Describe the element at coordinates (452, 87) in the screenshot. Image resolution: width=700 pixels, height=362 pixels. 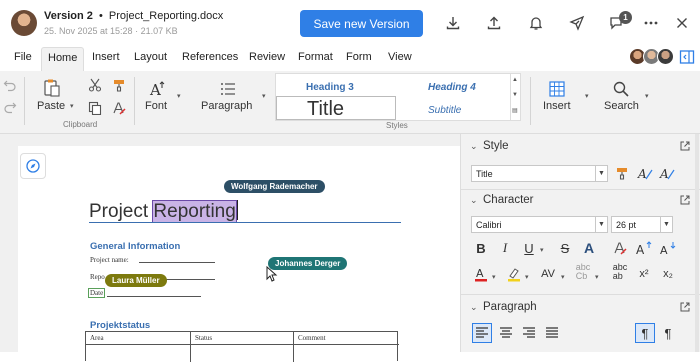
I see `style-heading4: Heading 4` at that location.